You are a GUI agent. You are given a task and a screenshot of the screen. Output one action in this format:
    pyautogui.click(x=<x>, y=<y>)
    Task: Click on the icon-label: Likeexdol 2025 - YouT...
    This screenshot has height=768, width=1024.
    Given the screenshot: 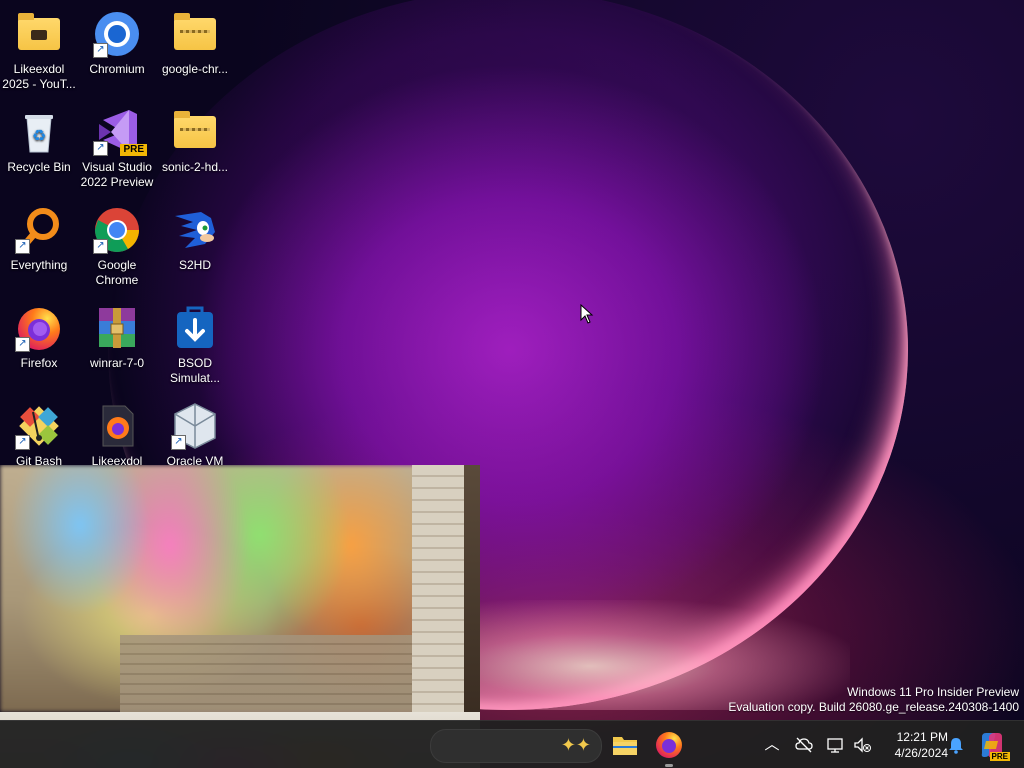 What is the action you would take?
    pyautogui.click(x=39, y=76)
    